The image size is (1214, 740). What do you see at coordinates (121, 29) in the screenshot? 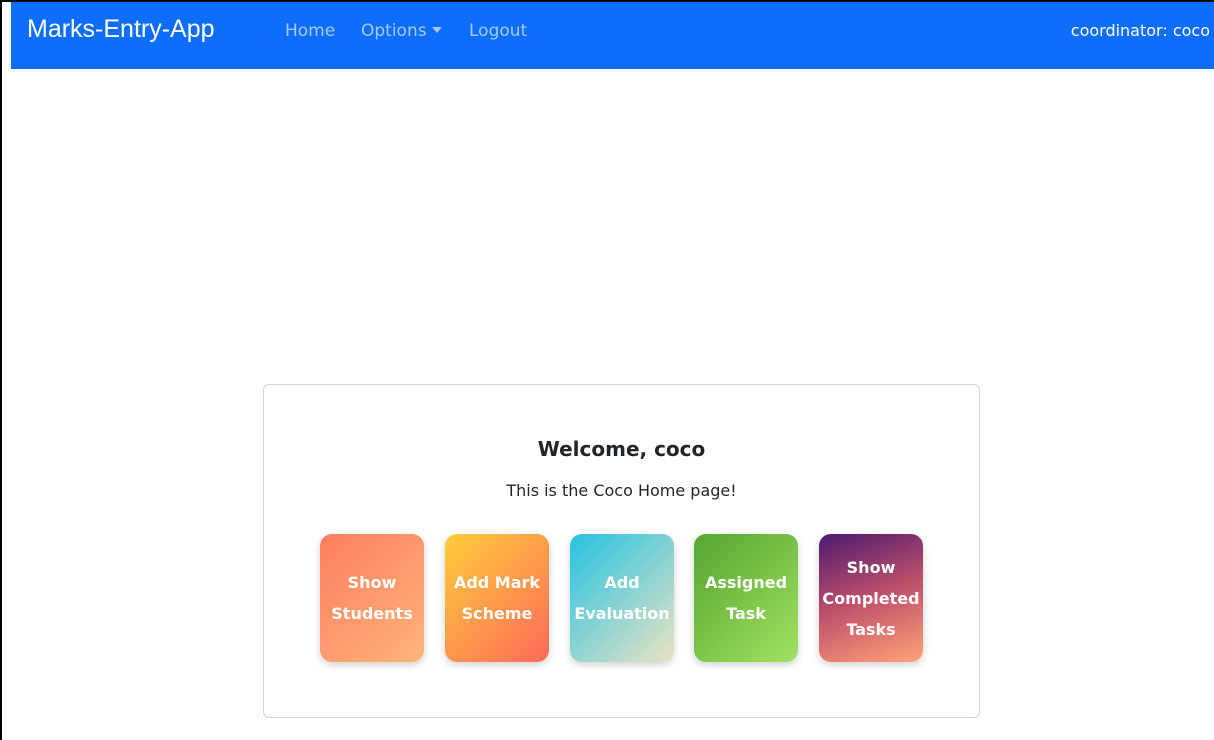
I see `brand-logo: Marks-Entry-App` at bounding box center [121, 29].